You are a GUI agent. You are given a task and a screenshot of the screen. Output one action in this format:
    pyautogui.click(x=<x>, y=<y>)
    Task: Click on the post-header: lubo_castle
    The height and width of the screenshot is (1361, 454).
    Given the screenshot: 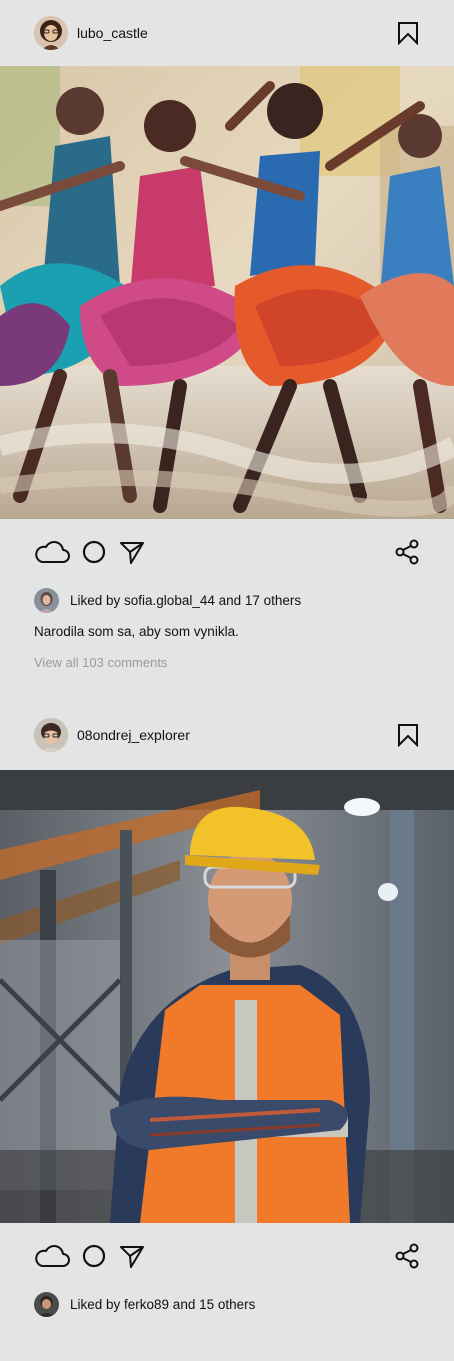 What is the action you would take?
    pyautogui.click(x=227, y=33)
    